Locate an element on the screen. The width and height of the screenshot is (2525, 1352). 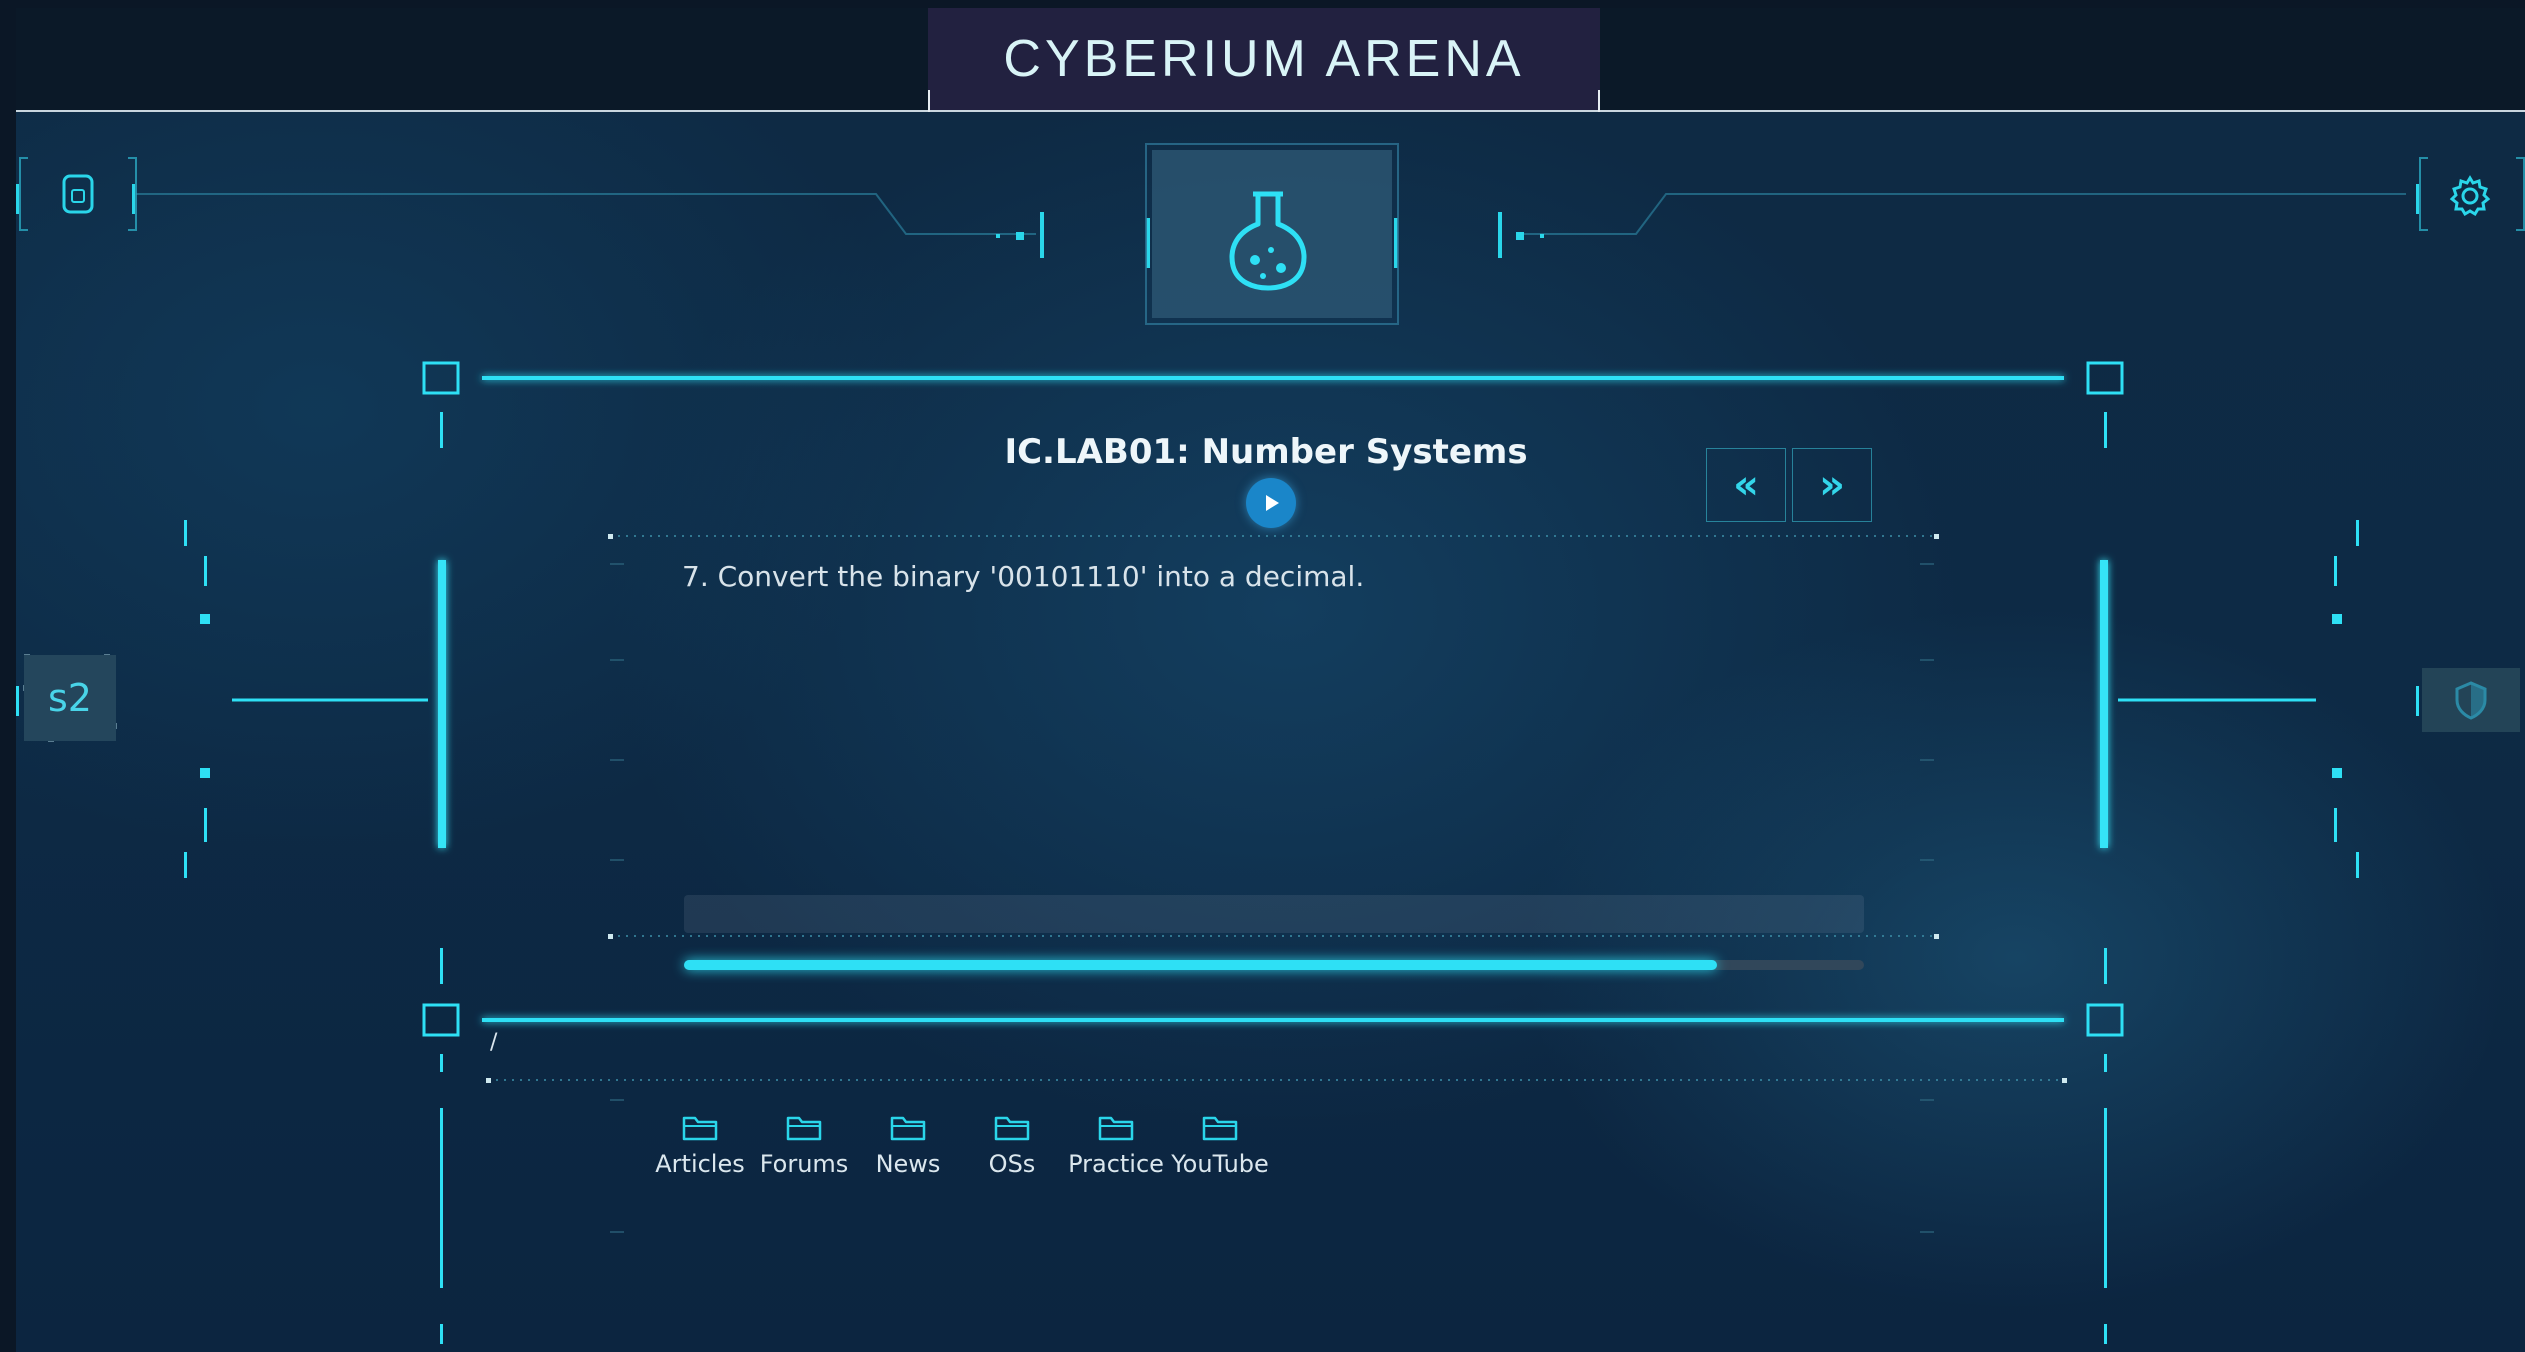
top-bar: CYBERIUM ARENA is located at coordinates (1270, 60).